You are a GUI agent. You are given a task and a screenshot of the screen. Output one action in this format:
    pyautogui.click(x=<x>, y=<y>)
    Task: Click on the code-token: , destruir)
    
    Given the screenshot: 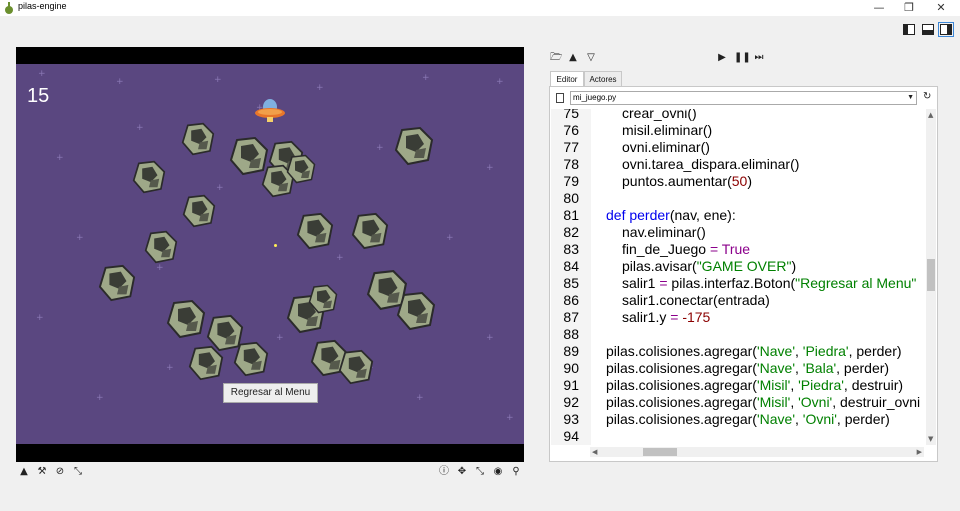 What is the action you would take?
    pyautogui.click(x=873, y=385)
    